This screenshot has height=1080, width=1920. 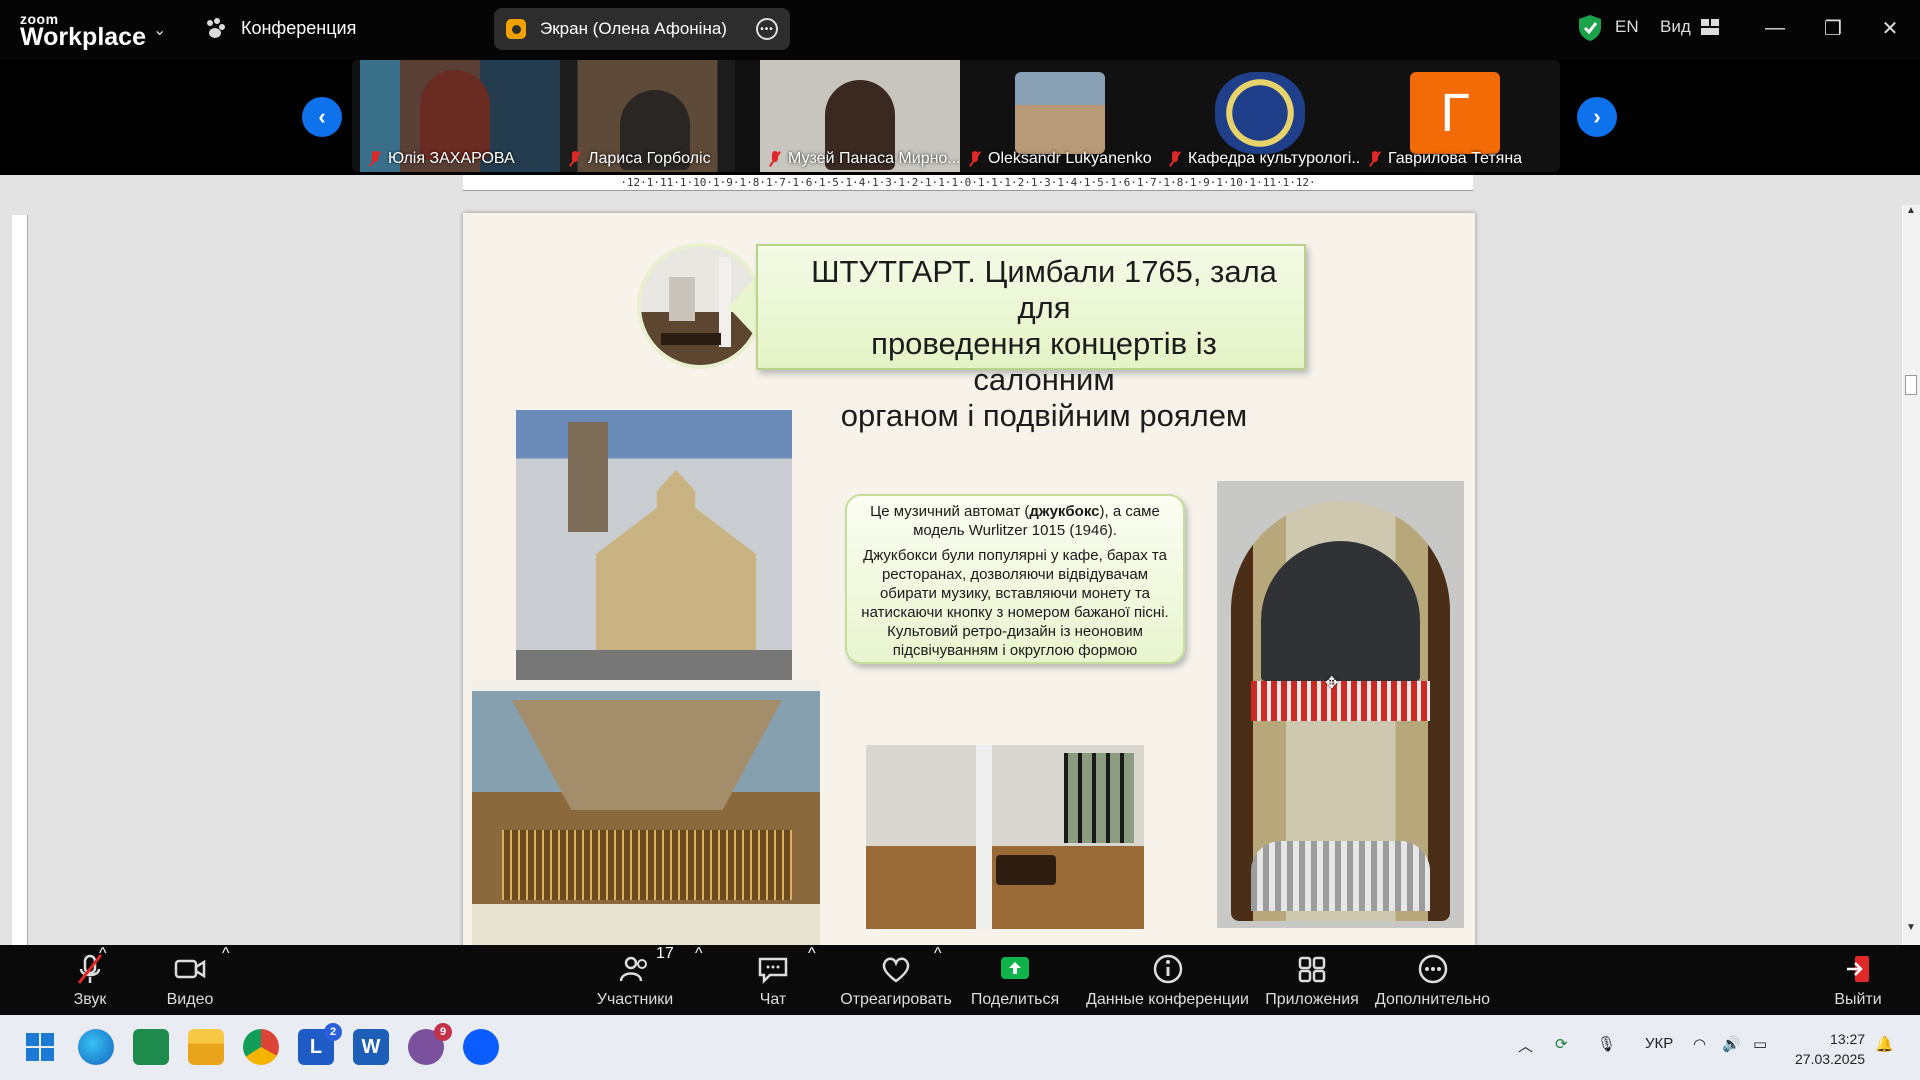 I want to click on participant-avatar-photo, so click(x=1060, y=113).